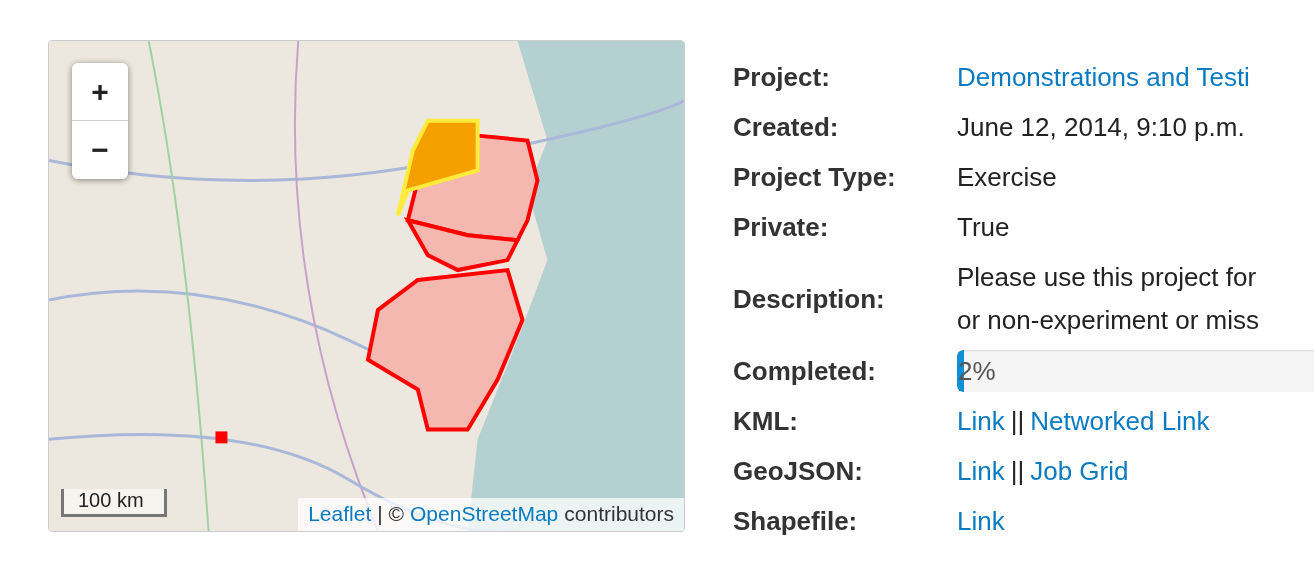 The height and width of the screenshot is (572, 1314). What do you see at coordinates (766, 421) in the screenshot?
I see `field-label: KML:` at bounding box center [766, 421].